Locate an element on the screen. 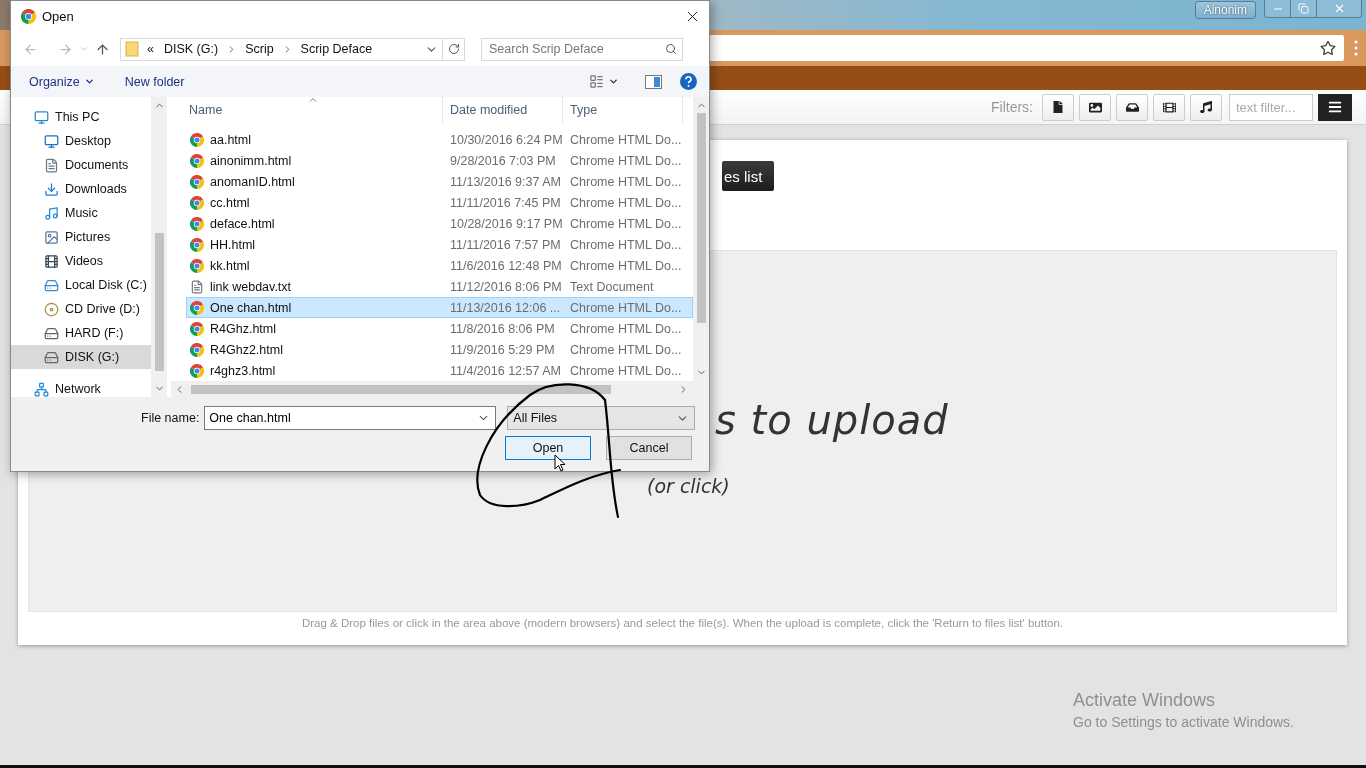 The width and height of the screenshot is (1366, 768). file-name: link webdav.txt is located at coordinates (251, 286).